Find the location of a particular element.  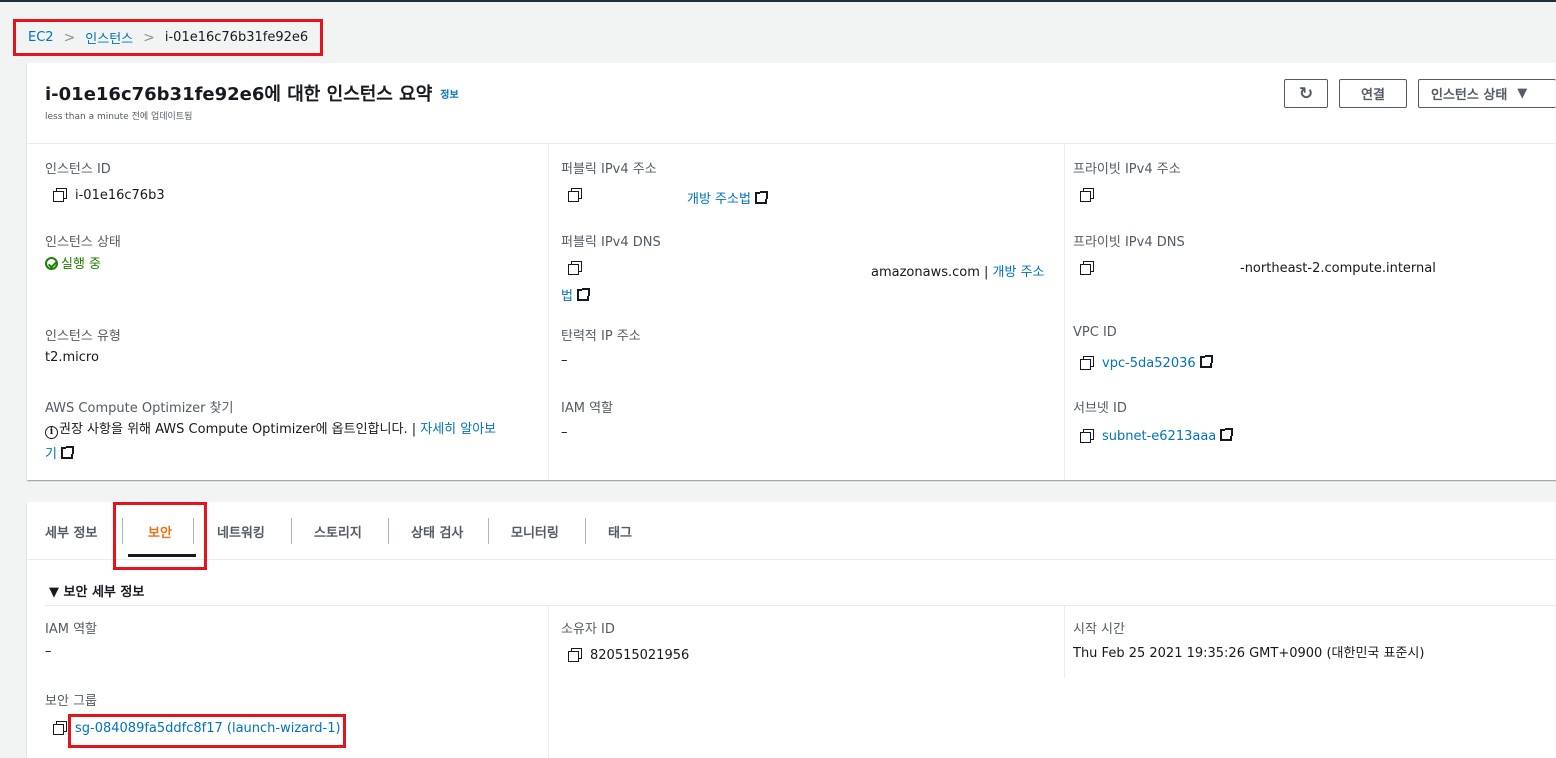

security-details-heading: ▼ 보안 세부 정보 is located at coordinates (96, 590).